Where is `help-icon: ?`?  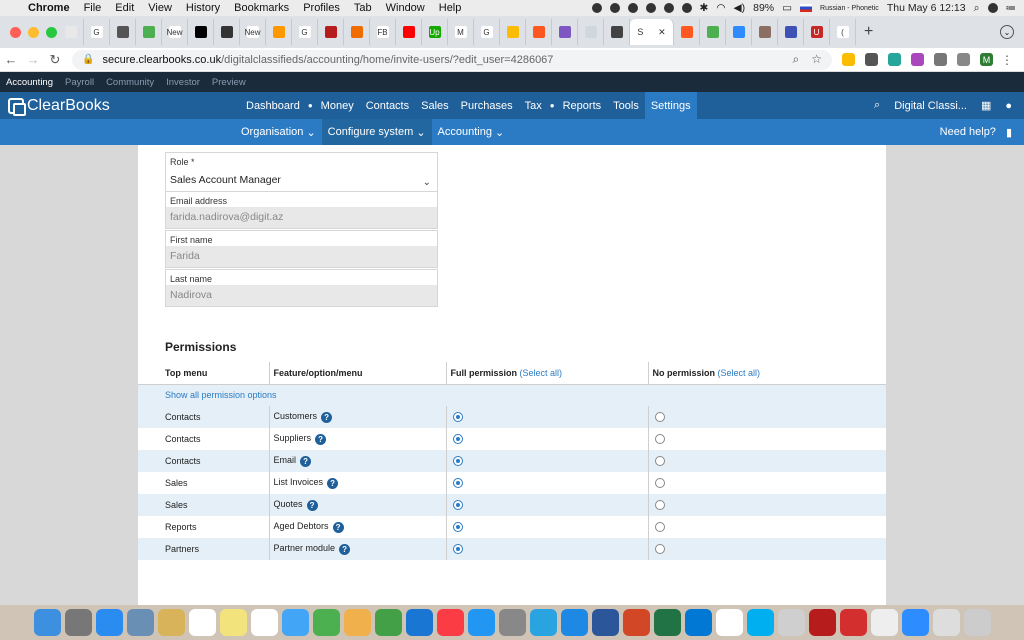
help-icon: ? is located at coordinates (312, 505).